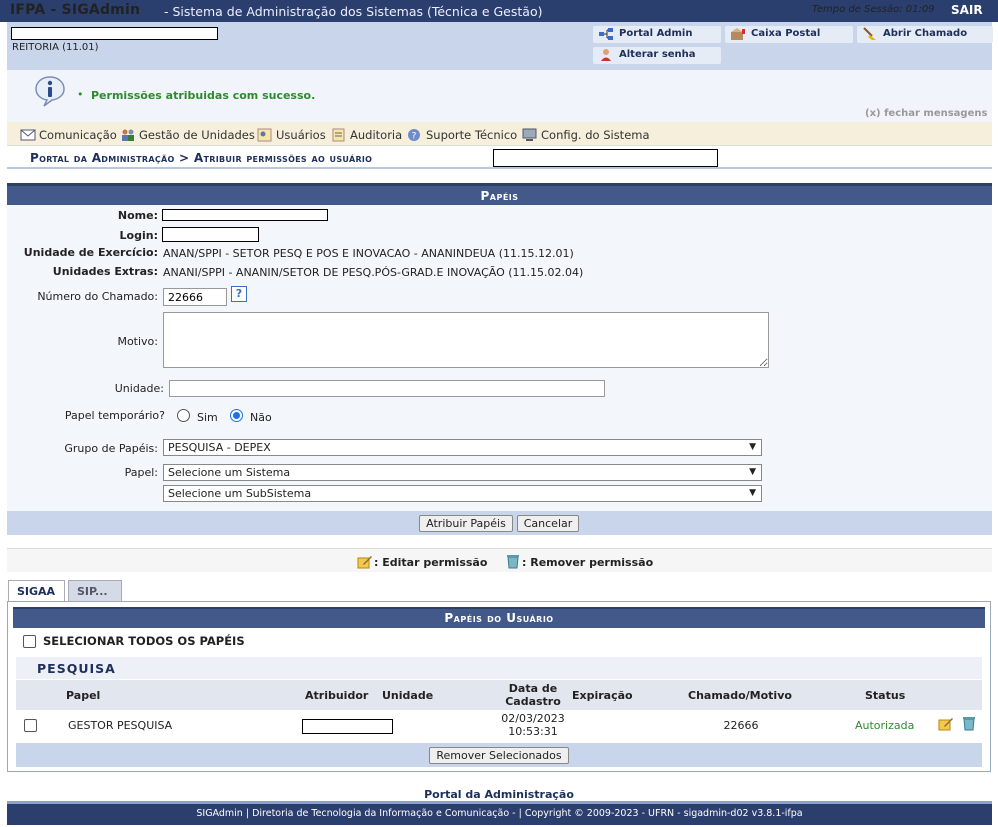 This screenshot has height=827, width=998. I want to click on menu-suporte: ? Suporte Técnico, so click(462, 135).